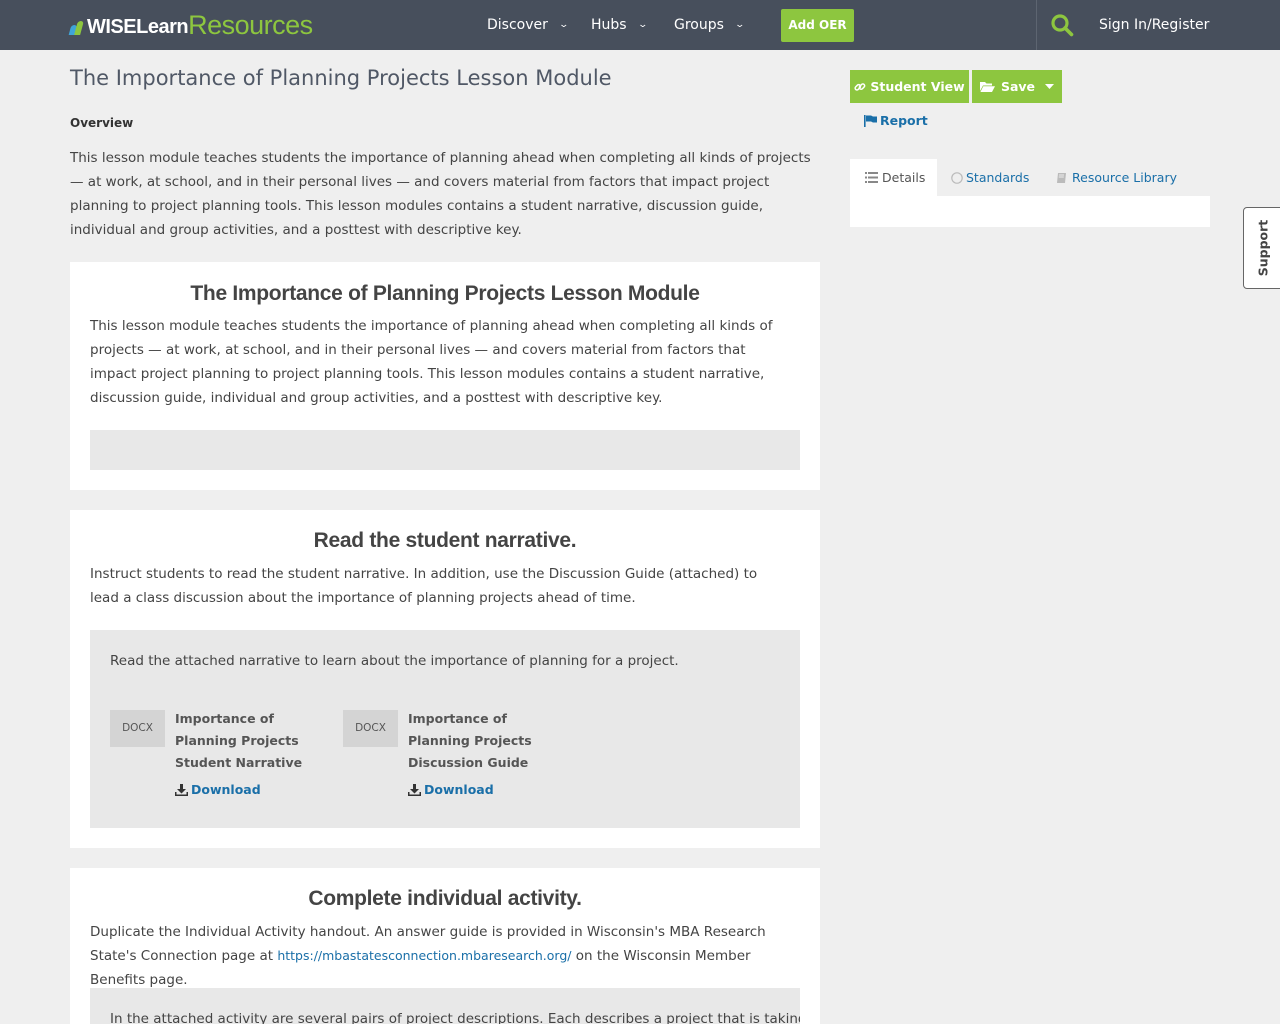 The image size is (1280, 1024). I want to click on search-icon, so click(1062, 25).